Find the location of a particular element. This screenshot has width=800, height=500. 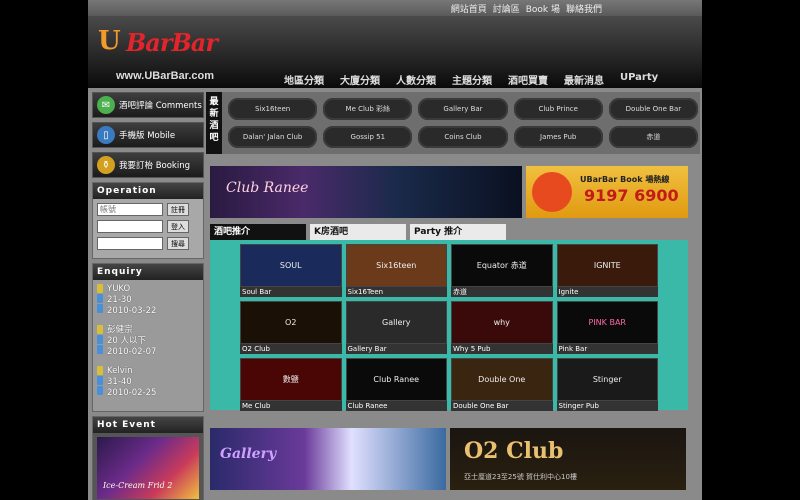

bottom-banners: Gallery O2 Club 亞士厘道23至25號 賀仕利中心10樓 is located at coordinates (448, 459).